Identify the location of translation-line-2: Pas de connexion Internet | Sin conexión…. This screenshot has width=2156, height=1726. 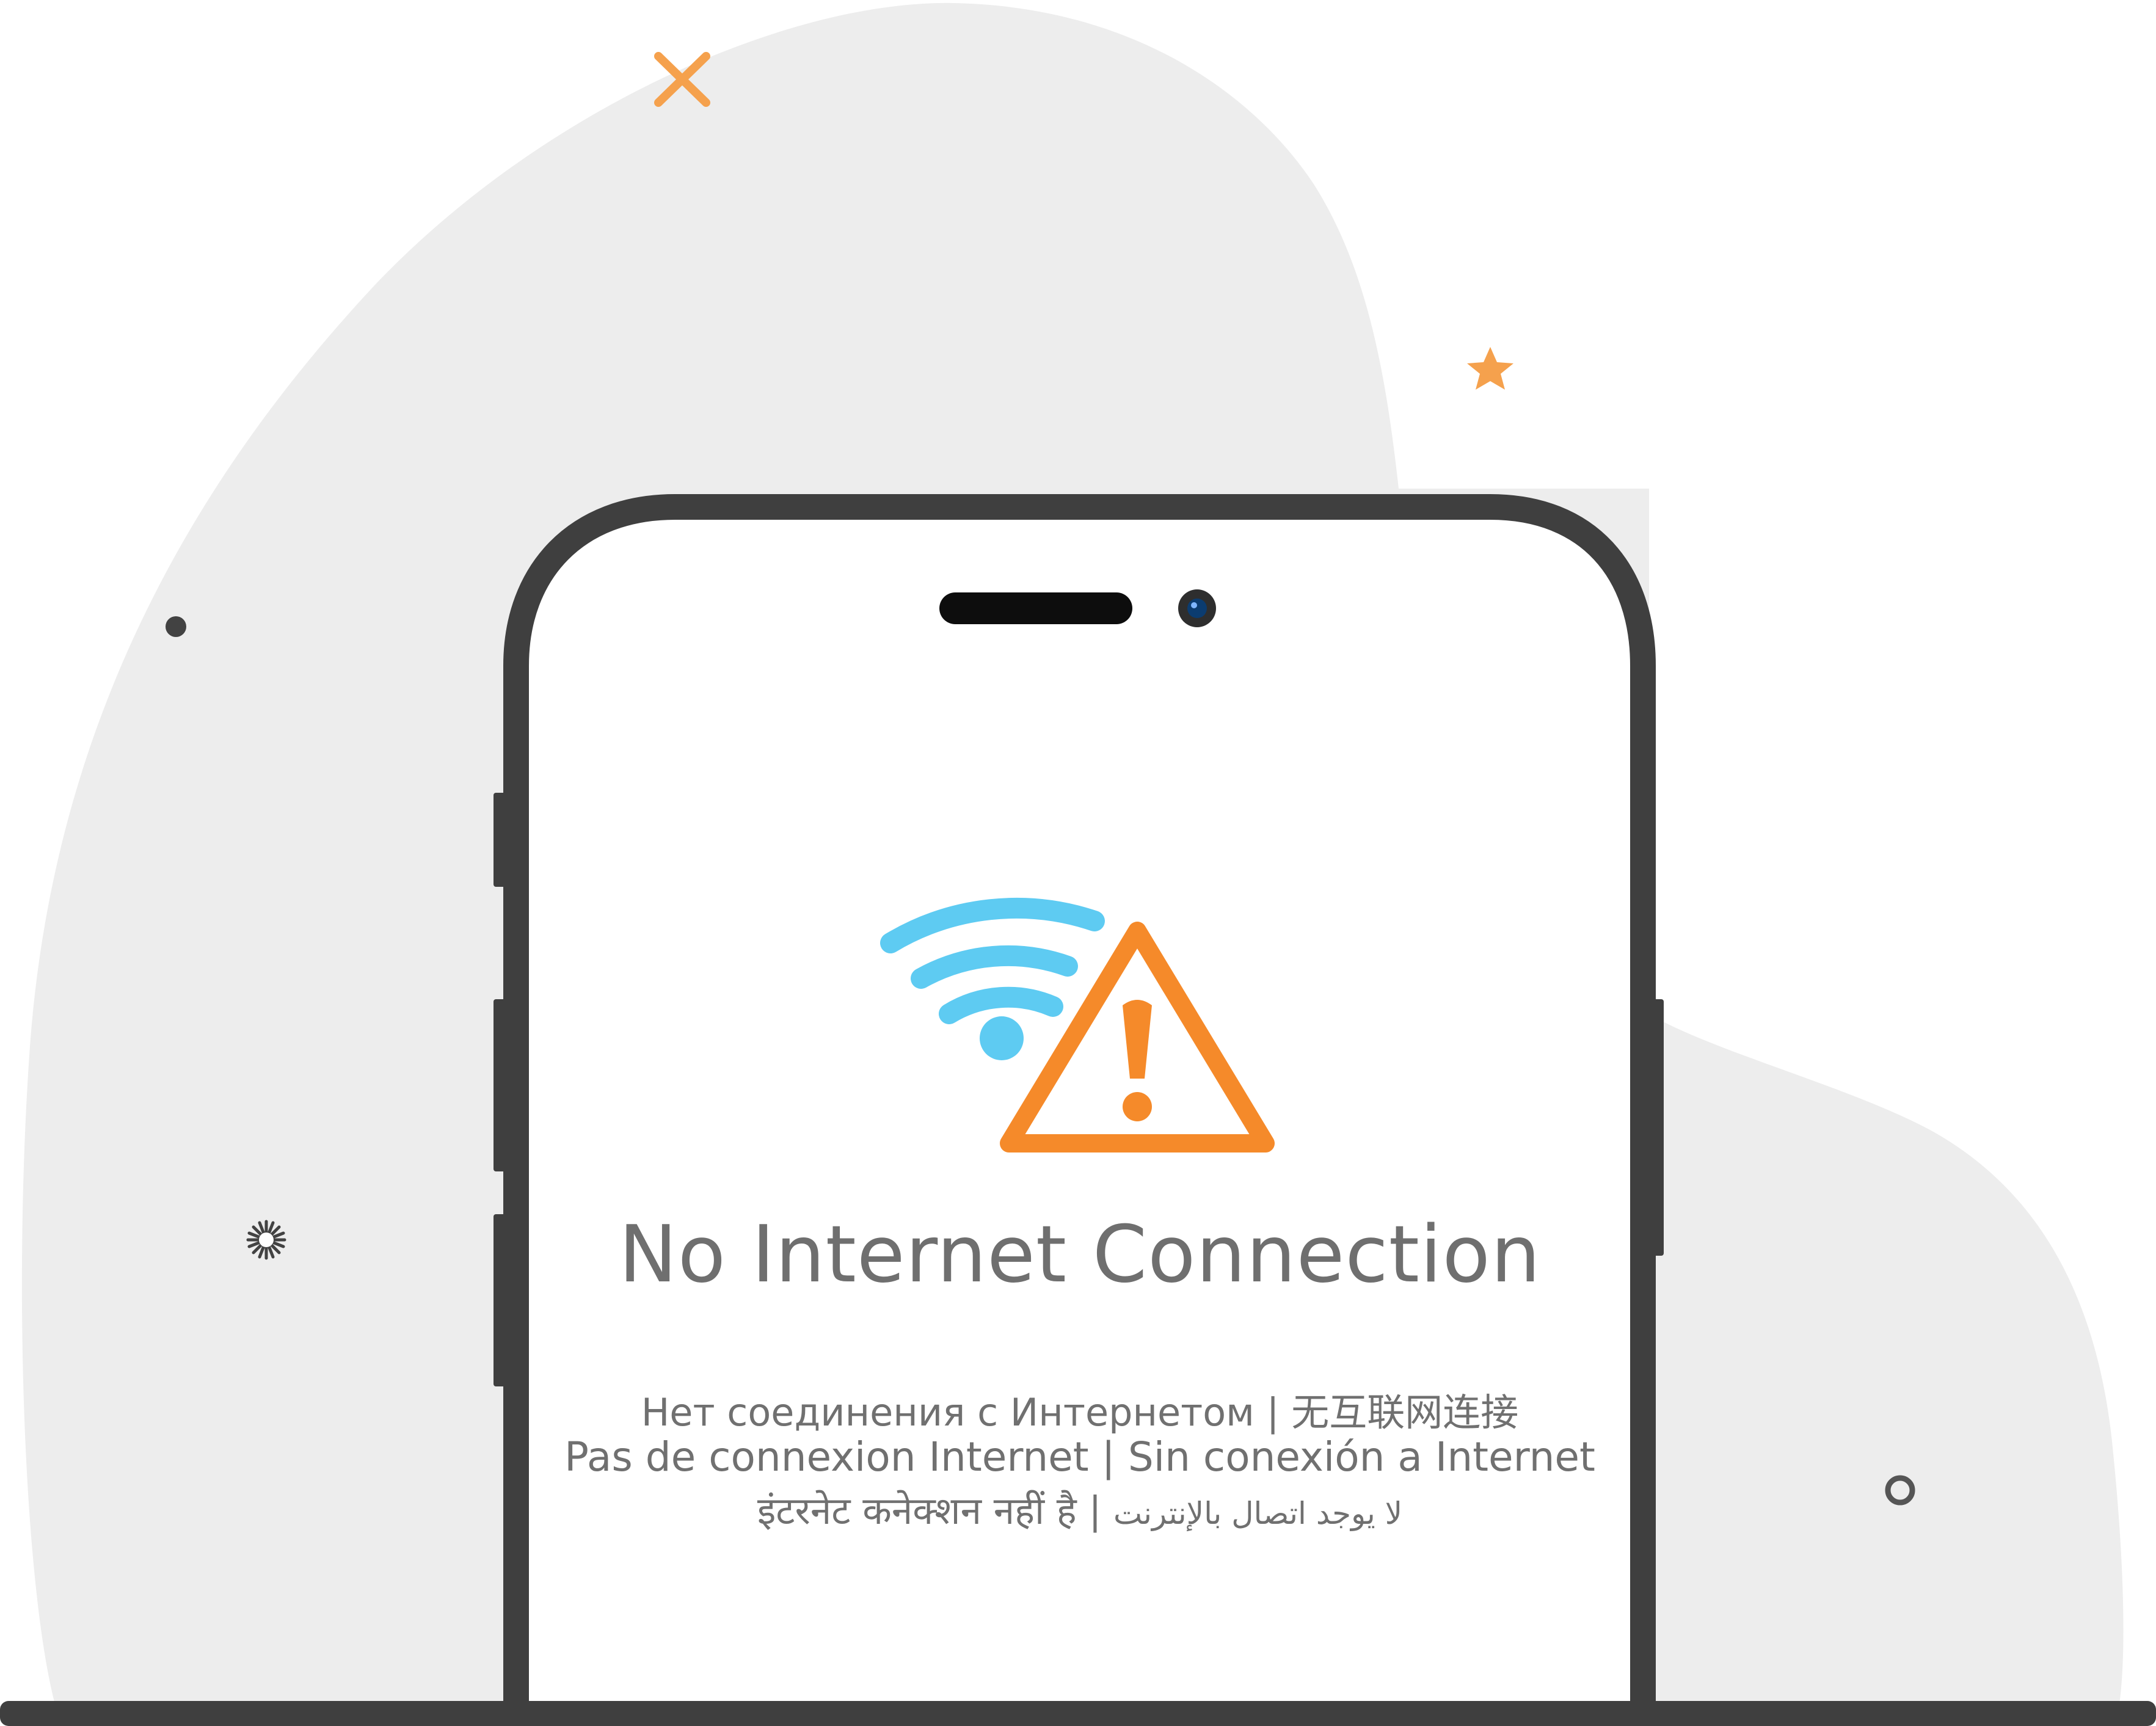
(1080, 1456).